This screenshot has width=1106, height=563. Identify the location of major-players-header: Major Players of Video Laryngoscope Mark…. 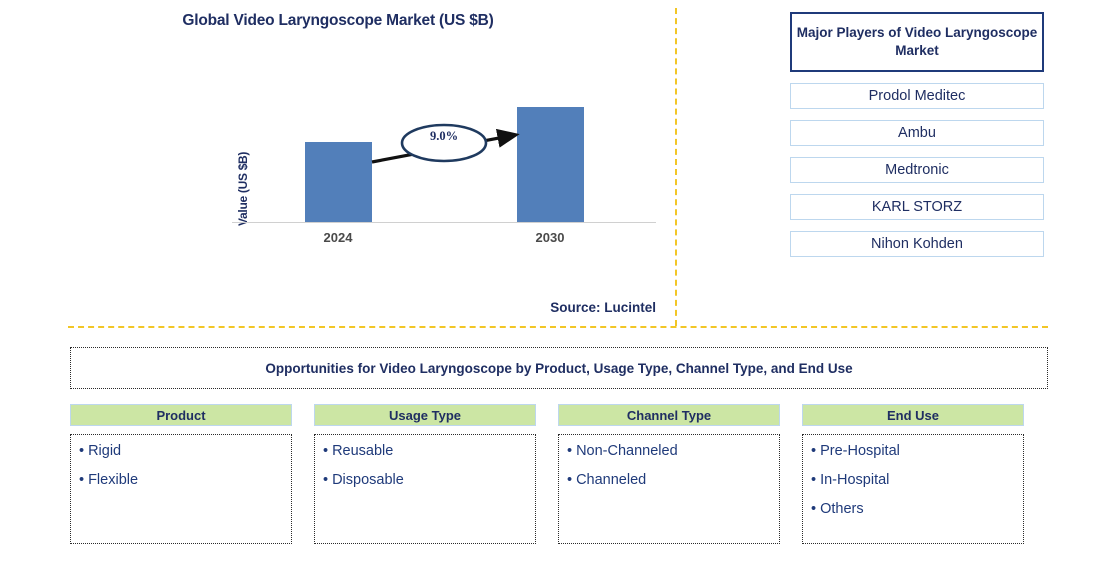
(917, 42).